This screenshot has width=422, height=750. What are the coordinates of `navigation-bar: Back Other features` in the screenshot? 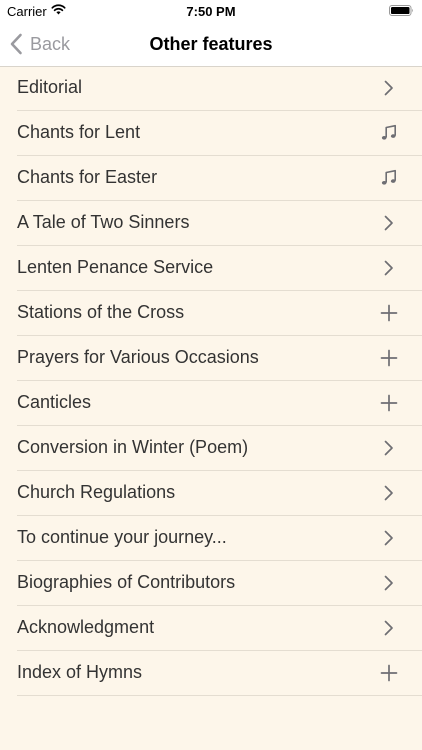 It's located at (211, 44).